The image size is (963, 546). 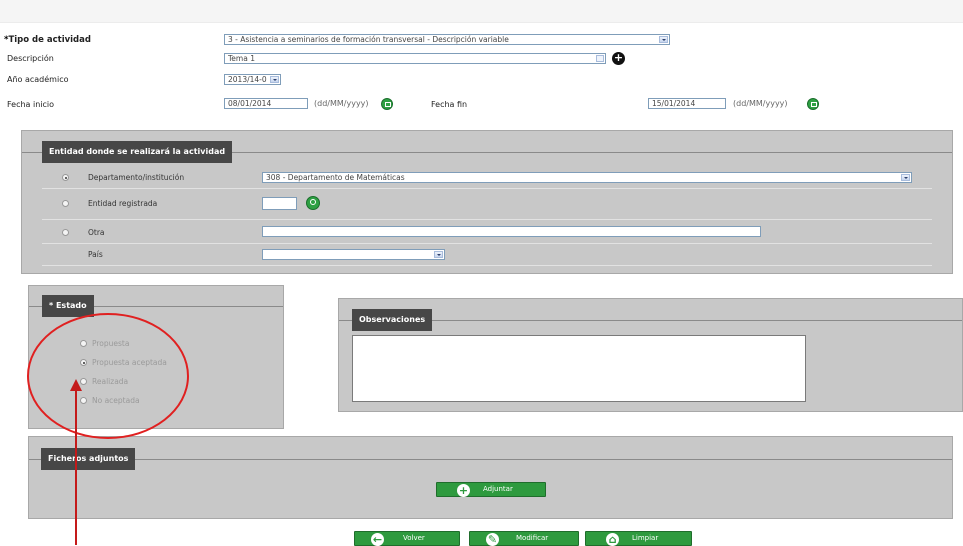 I want to click on descripcion-field: Tema 1, so click(x=415, y=58).